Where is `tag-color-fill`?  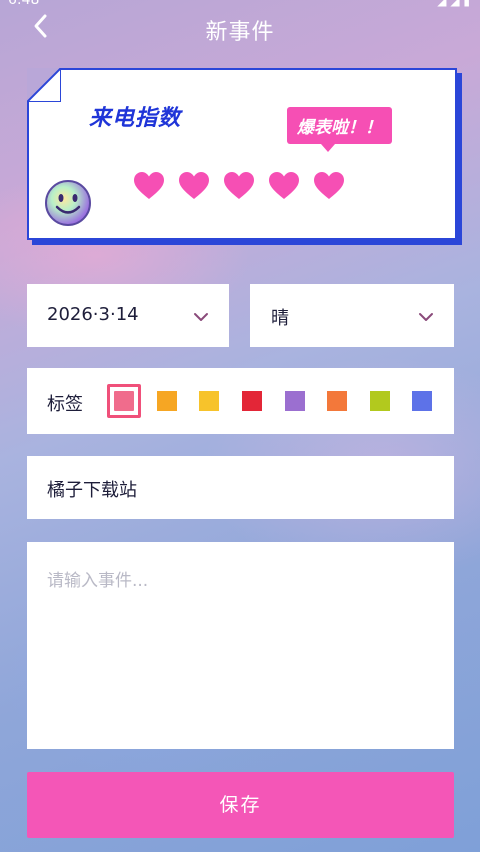 tag-color-fill is located at coordinates (124, 401).